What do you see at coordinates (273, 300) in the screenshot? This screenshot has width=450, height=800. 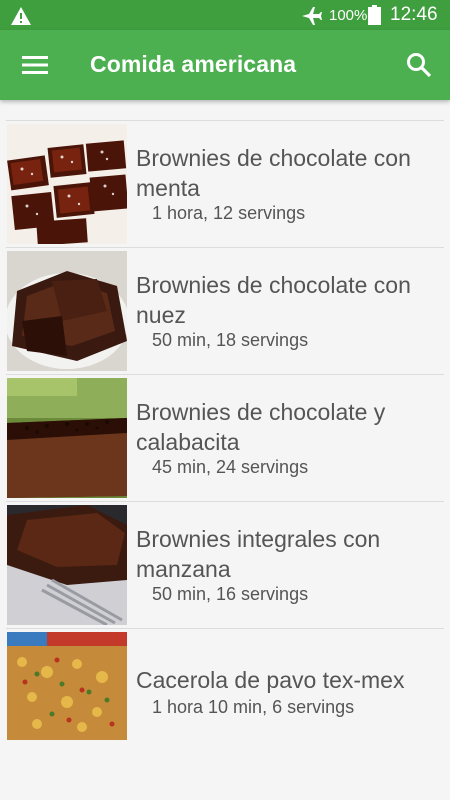 I see `recipe-title: Brownies de chocolate con nuez` at bounding box center [273, 300].